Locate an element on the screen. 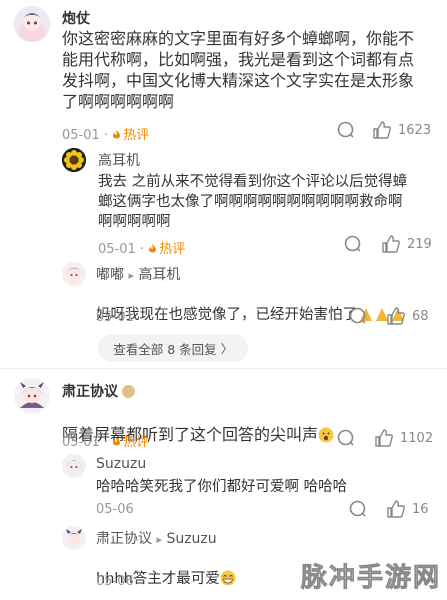 The height and width of the screenshot is (600, 447). surprised-face-emoji-icon is located at coordinates (326, 435).